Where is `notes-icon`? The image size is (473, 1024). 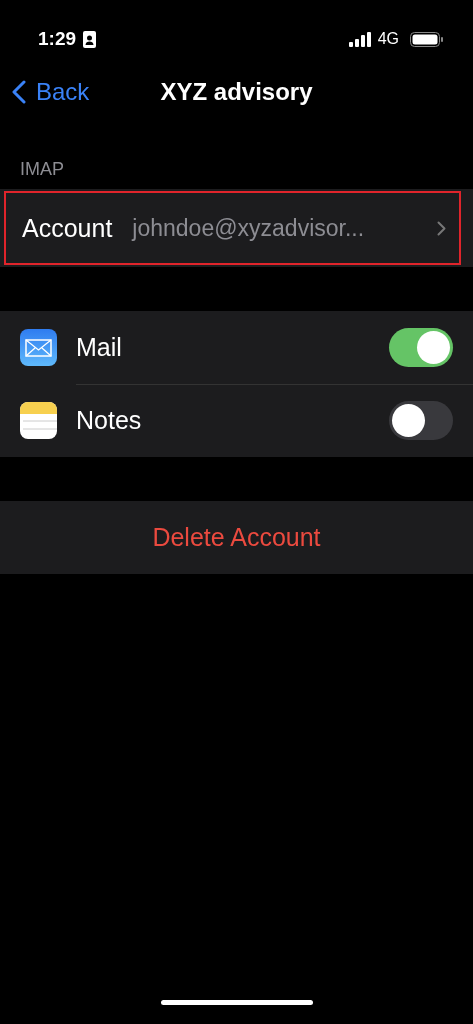 notes-icon is located at coordinates (38, 420).